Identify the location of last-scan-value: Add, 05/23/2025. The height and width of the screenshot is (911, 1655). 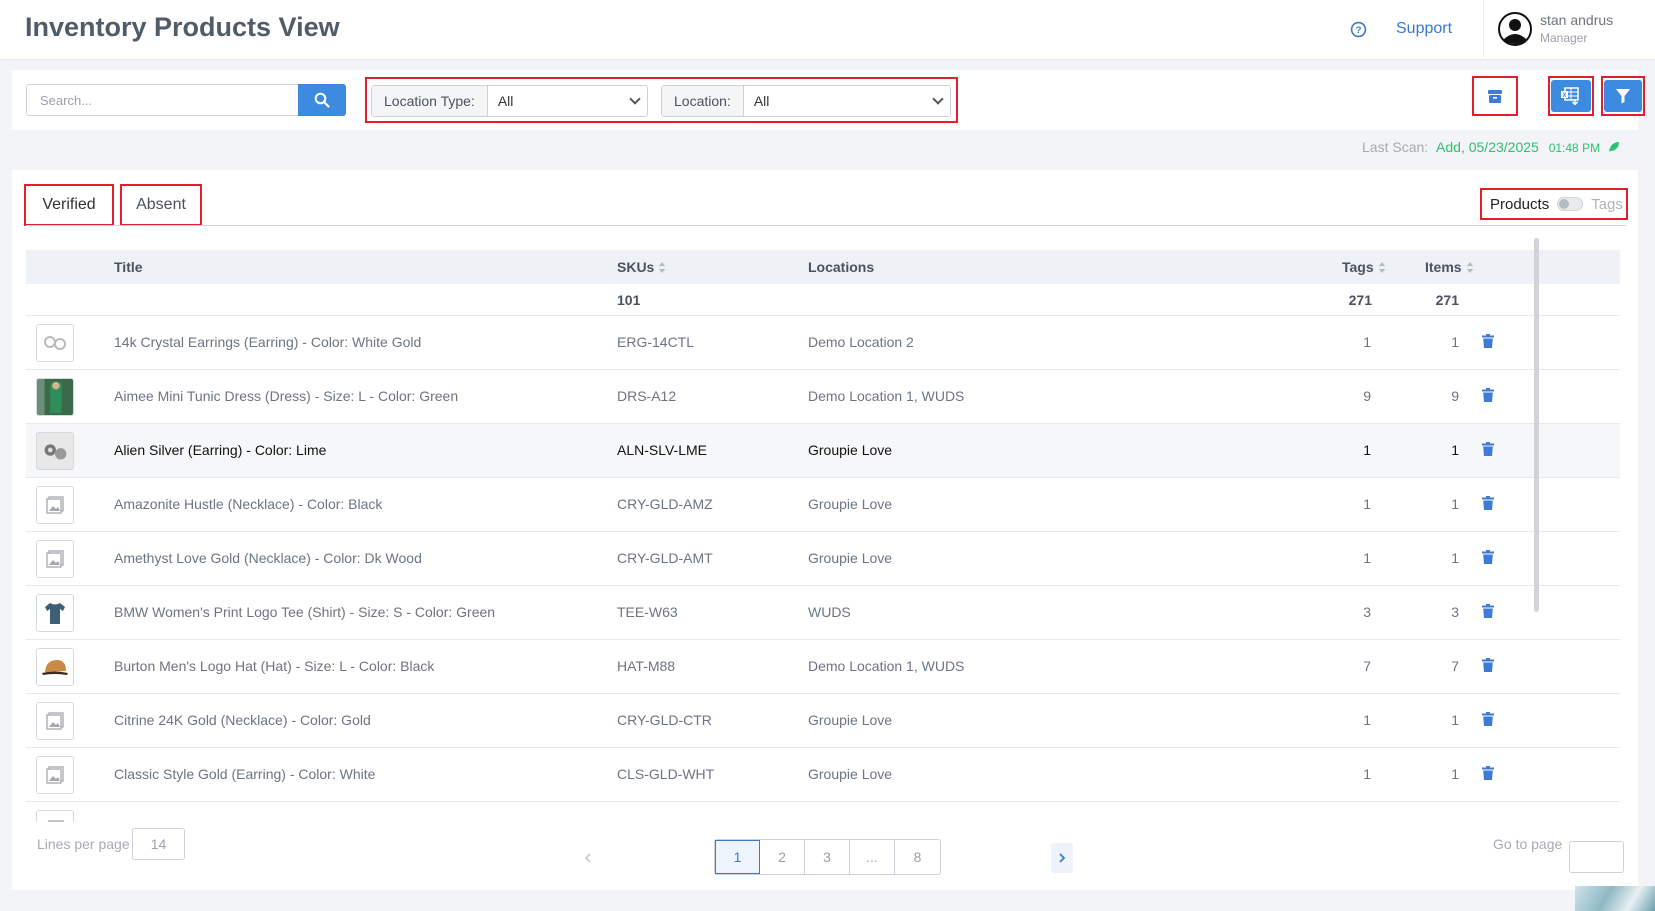
(1487, 147).